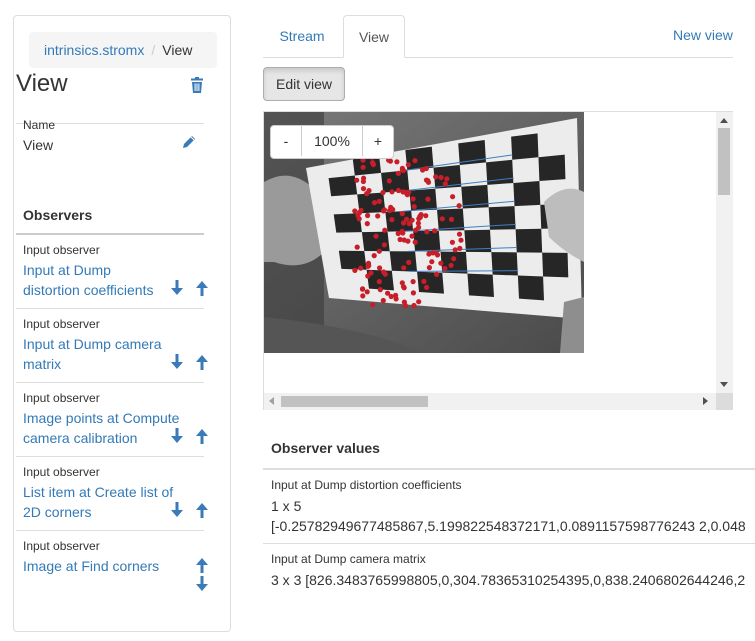  Describe the element at coordinates (197, 85) in the screenshot. I see `trash-icon` at that location.